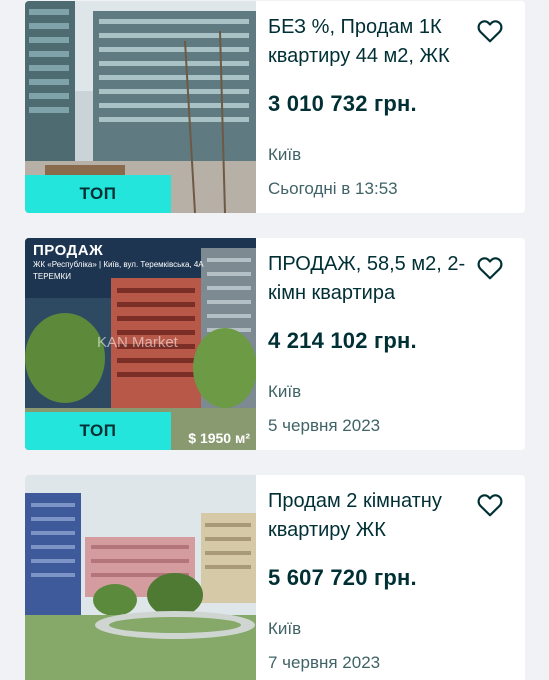 The height and width of the screenshot is (680, 549). What do you see at coordinates (219, 438) in the screenshot?
I see `overlay-price: $ 1950 м²` at bounding box center [219, 438].